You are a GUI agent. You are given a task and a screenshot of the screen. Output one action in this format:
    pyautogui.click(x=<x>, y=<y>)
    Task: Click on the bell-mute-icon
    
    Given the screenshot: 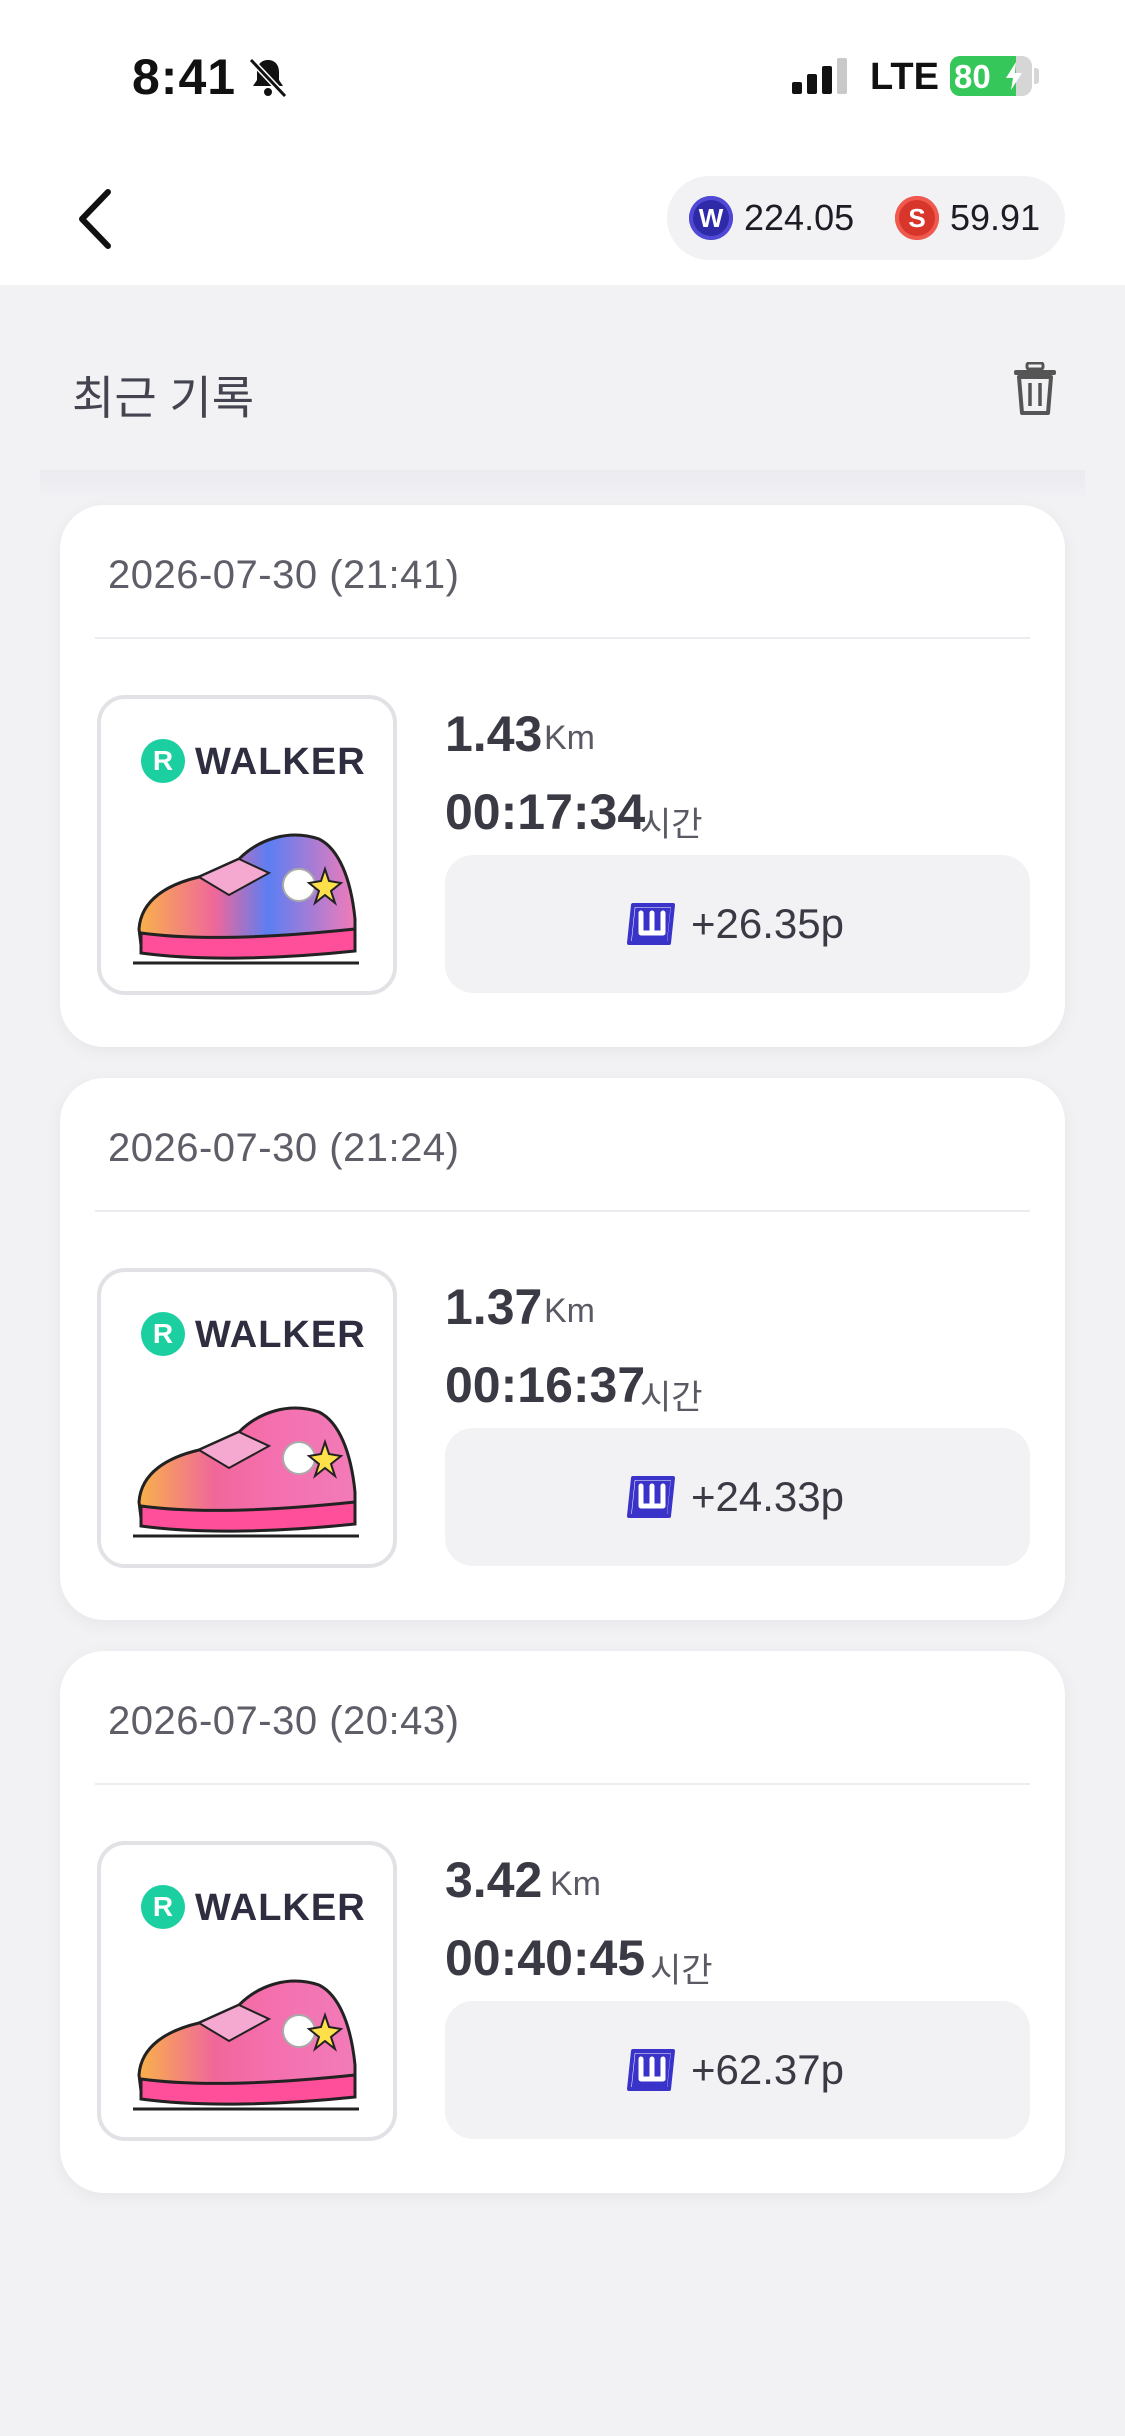 What is the action you would take?
    pyautogui.click(x=268, y=78)
    